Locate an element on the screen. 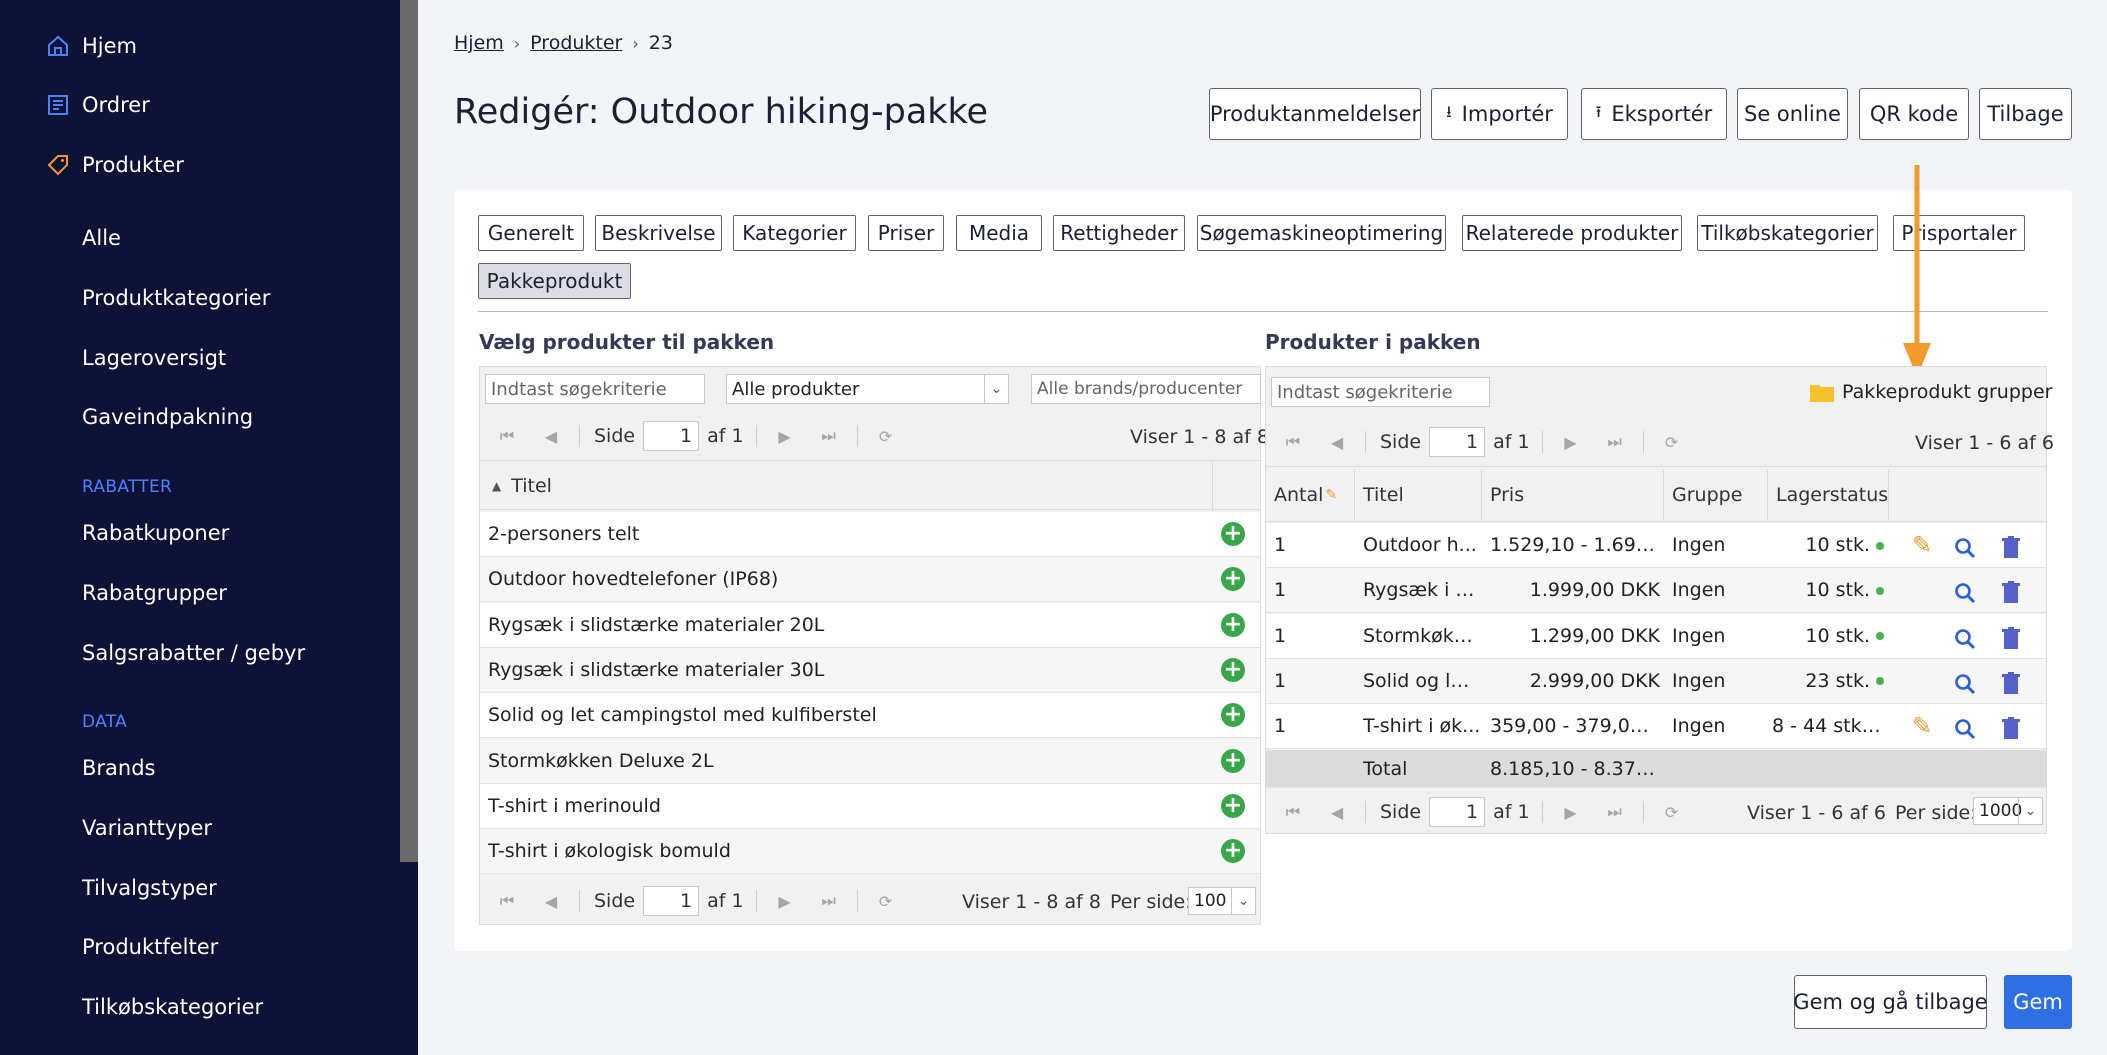 This screenshot has height=1055, width=2107. left-table-row: 2-personers telt + is located at coordinates (870, 534).